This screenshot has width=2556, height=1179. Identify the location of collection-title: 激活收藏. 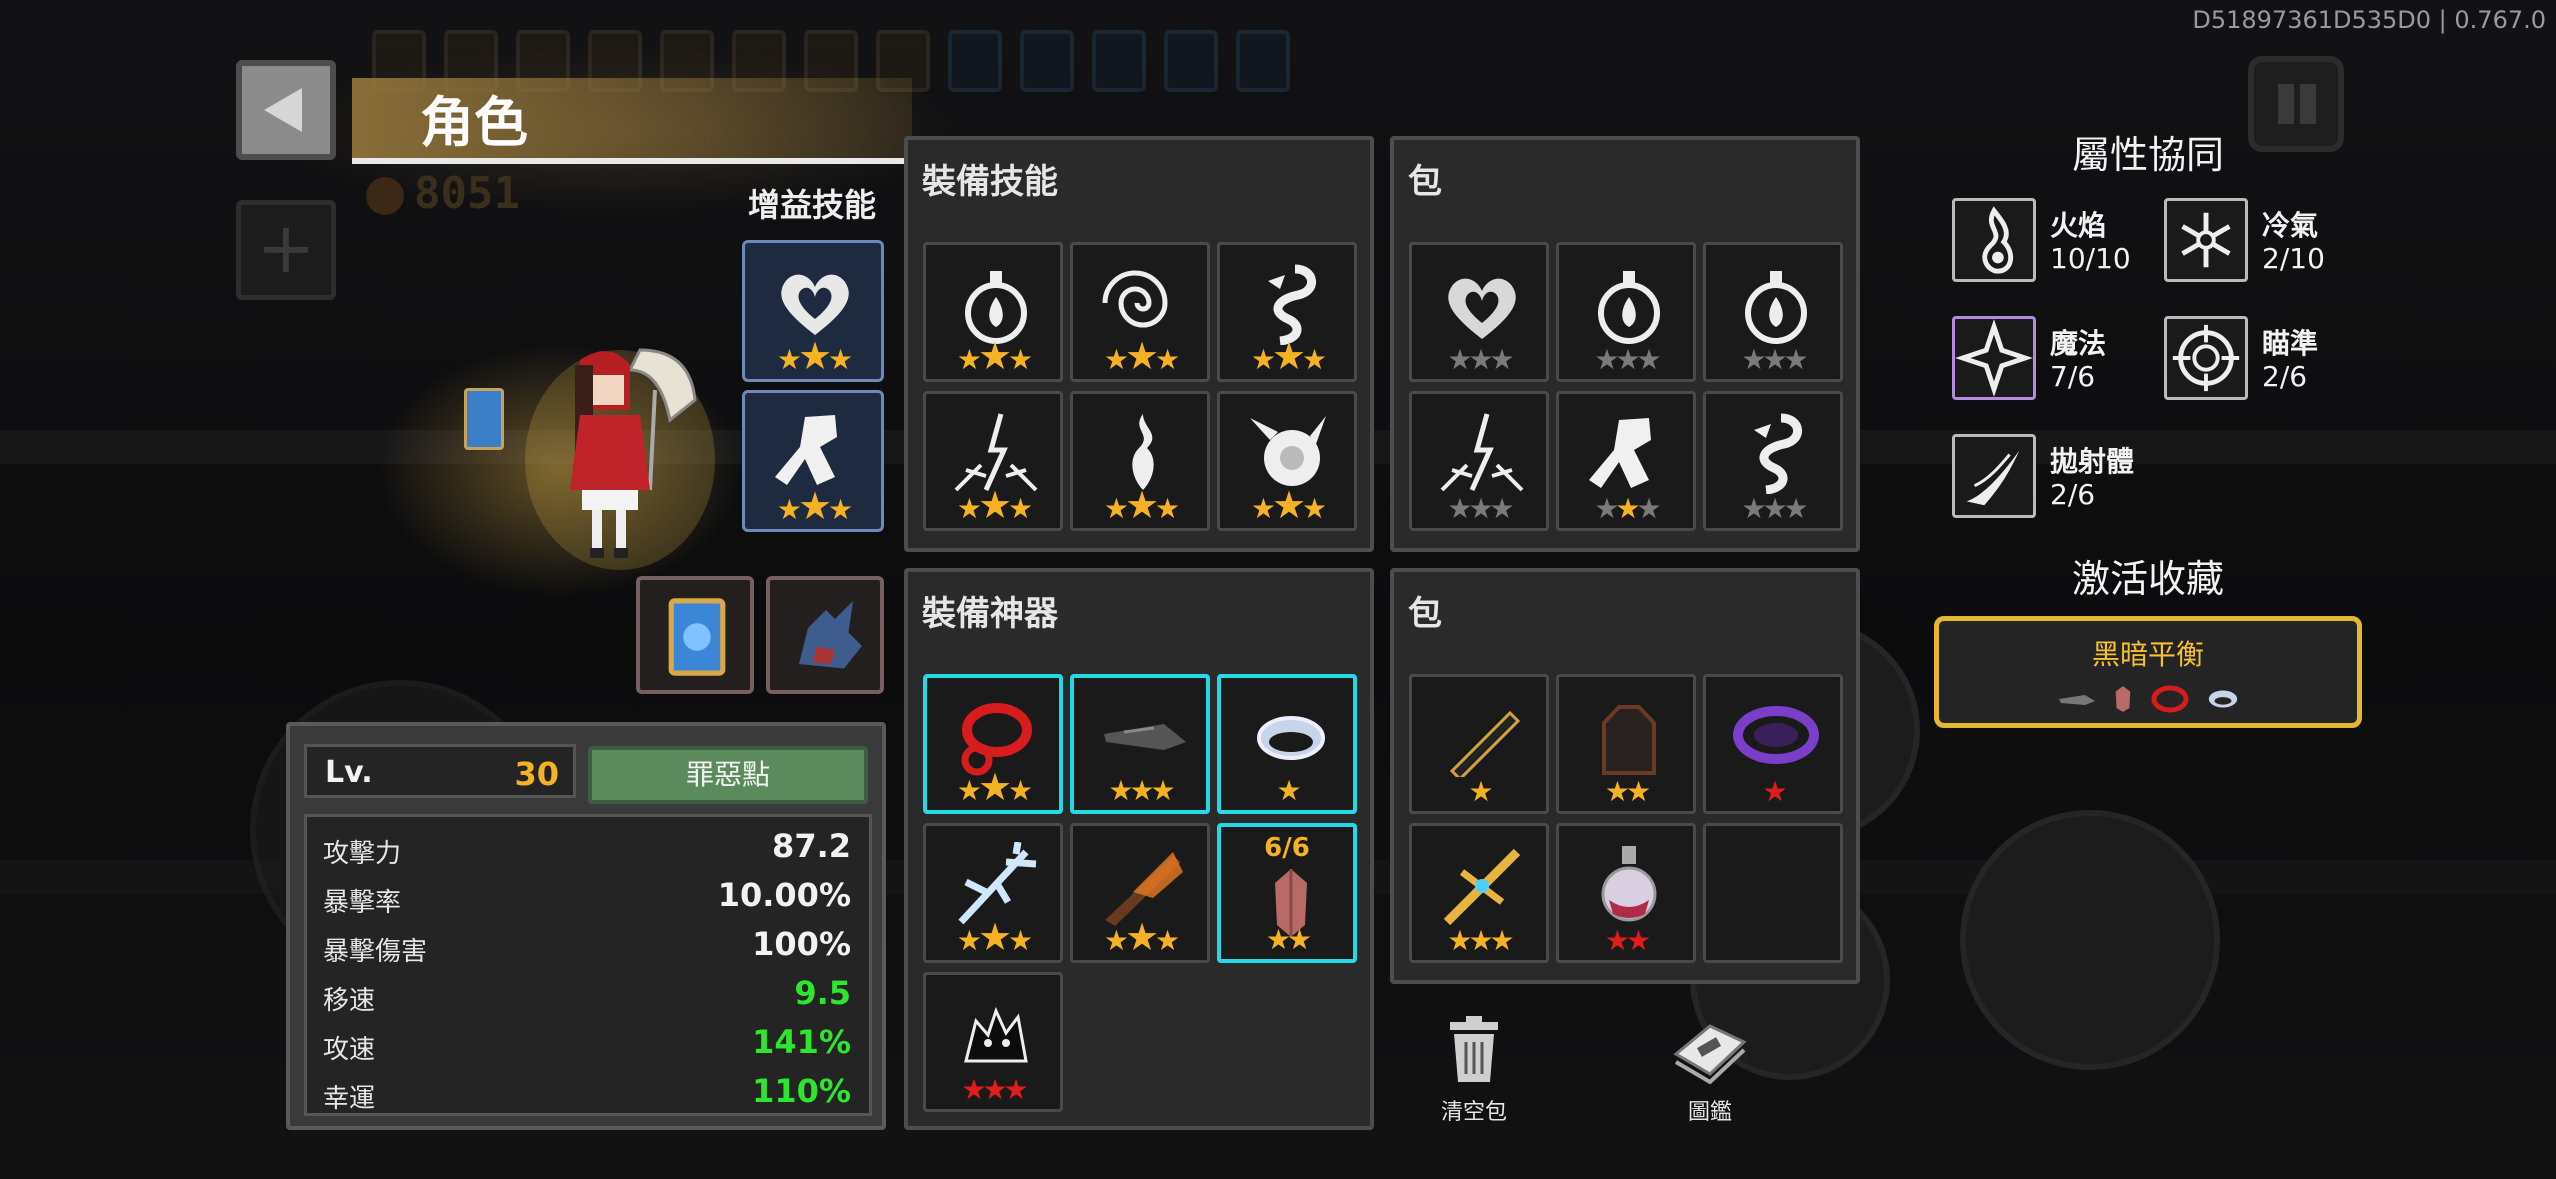
(2148, 579).